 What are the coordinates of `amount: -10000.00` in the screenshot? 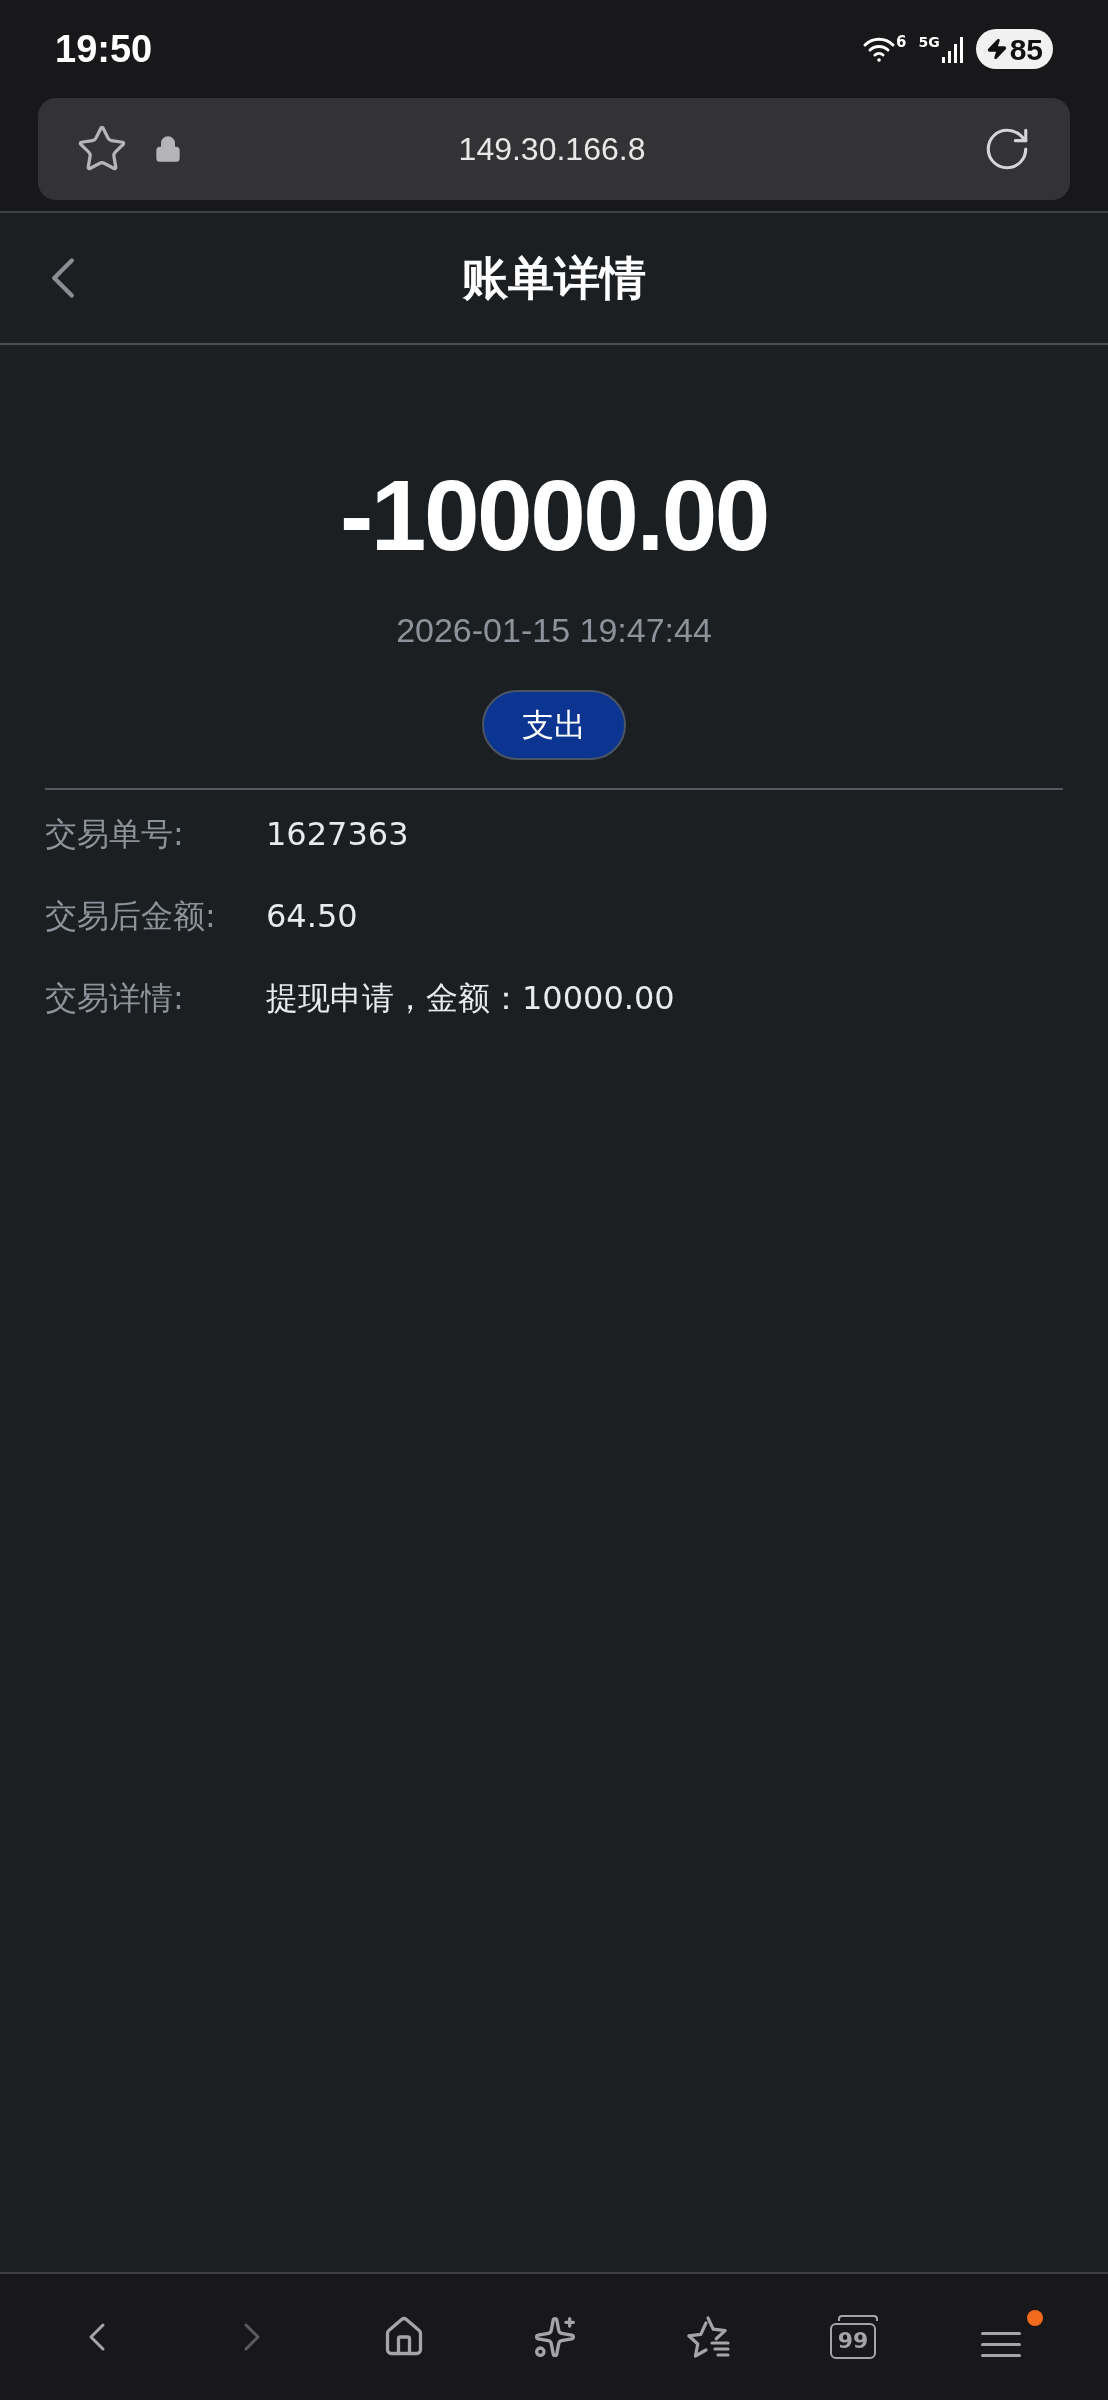 It's located at (554, 515).